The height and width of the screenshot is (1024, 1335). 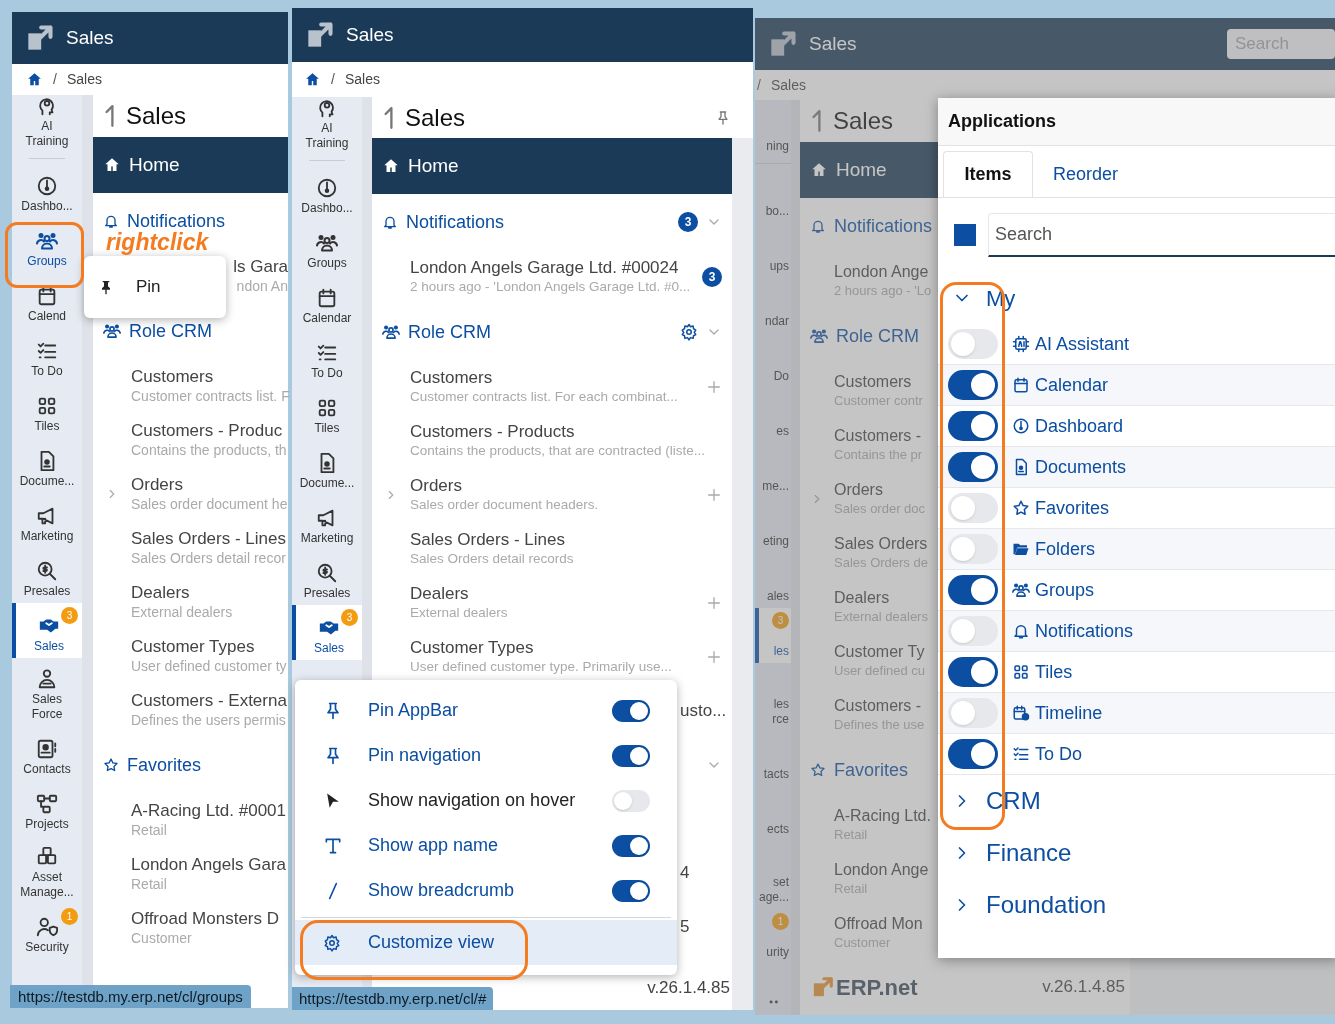 I want to click on sidebar-item: Security 1, so click(x=47, y=931).